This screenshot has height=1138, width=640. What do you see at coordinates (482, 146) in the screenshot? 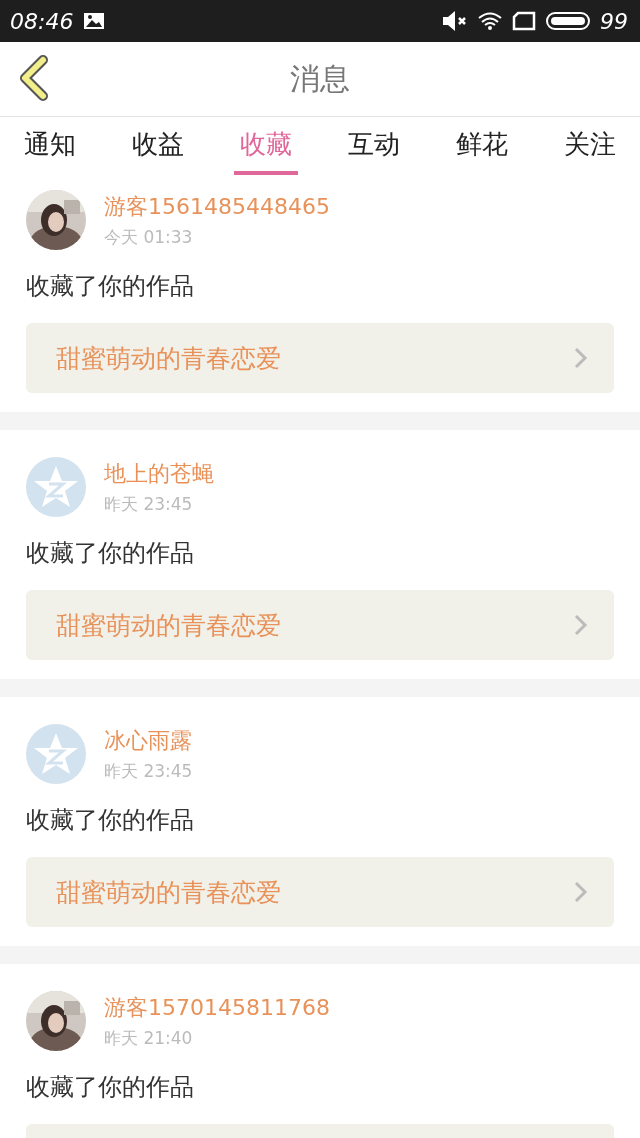
I see `tab: 鲜花` at bounding box center [482, 146].